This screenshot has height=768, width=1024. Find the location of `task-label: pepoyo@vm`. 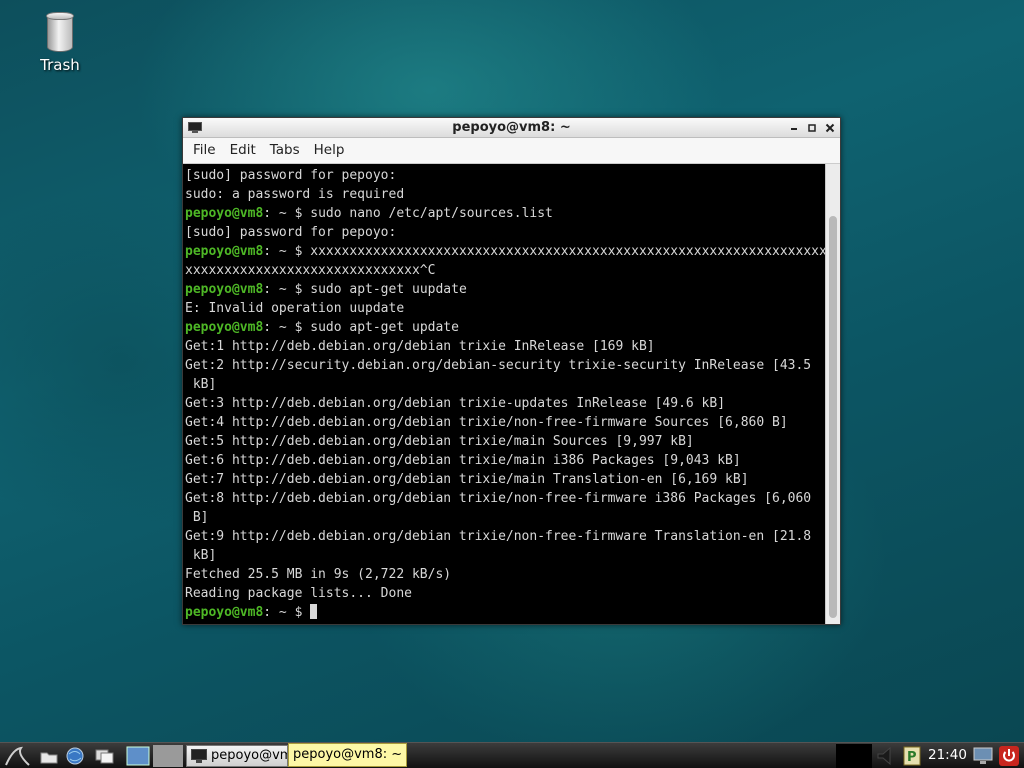

task-label: pepoyo@vm is located at coordinates (249, 755).